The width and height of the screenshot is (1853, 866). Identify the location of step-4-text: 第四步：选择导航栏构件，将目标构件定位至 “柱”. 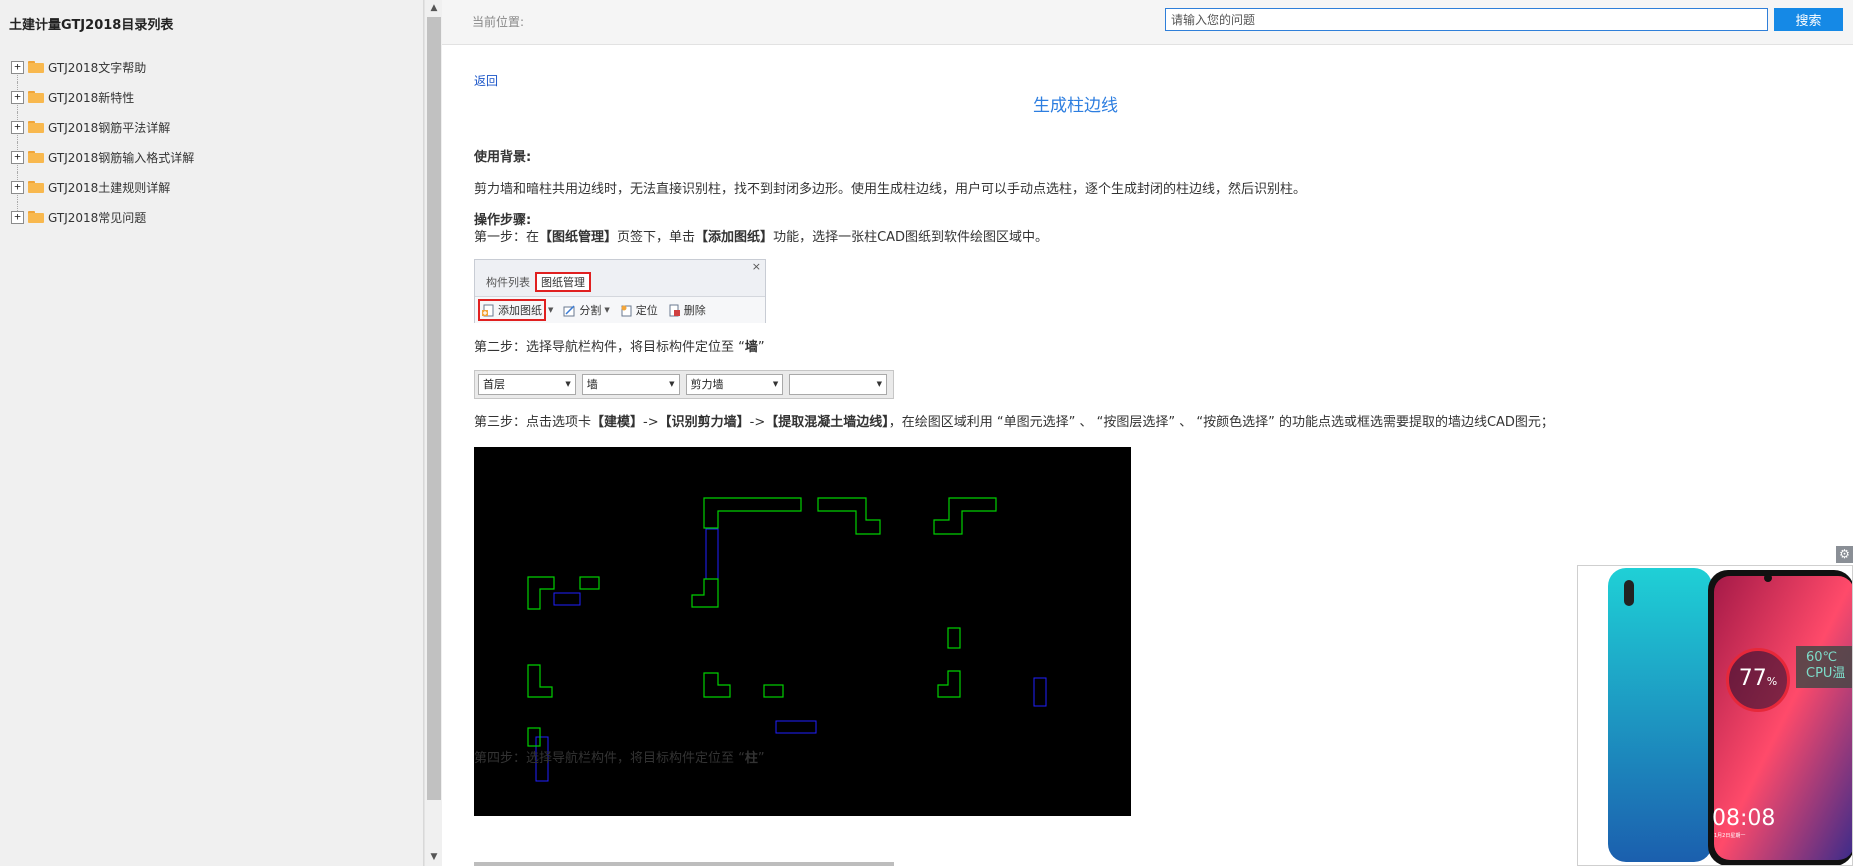
(619, 758).